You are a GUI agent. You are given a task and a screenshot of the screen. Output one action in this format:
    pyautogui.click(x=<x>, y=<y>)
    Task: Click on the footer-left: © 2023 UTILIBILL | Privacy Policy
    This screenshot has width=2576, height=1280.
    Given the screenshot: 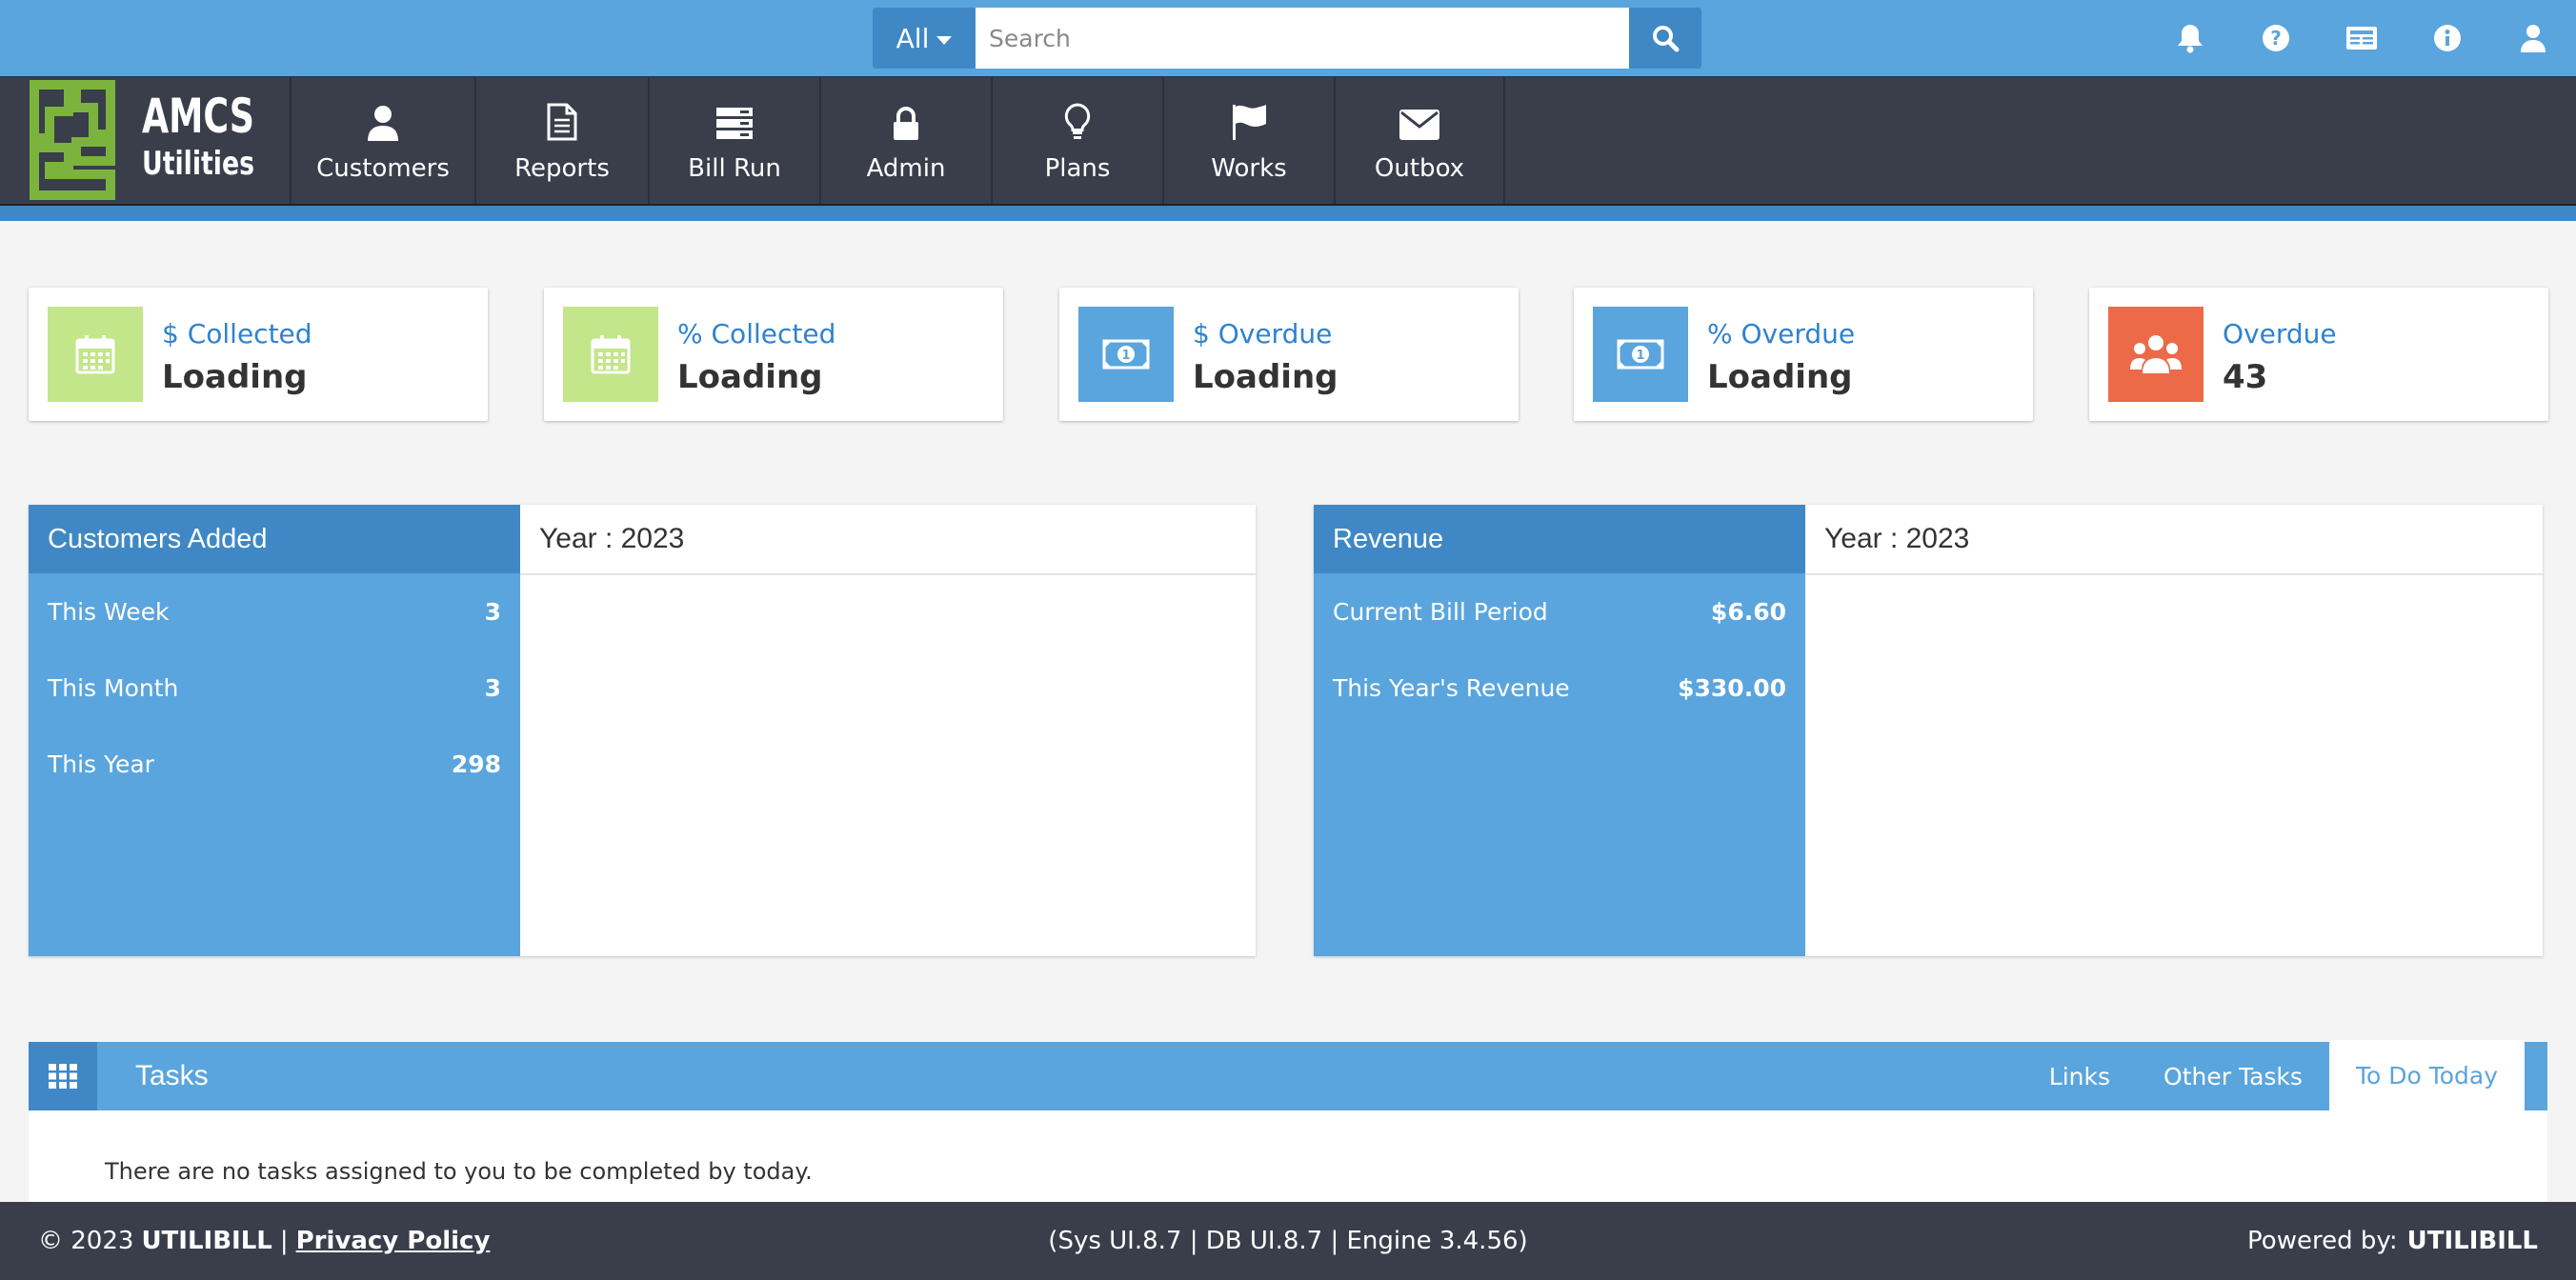 What is the action you would take?
    pyautogui.click(x=264, y=1241)
    